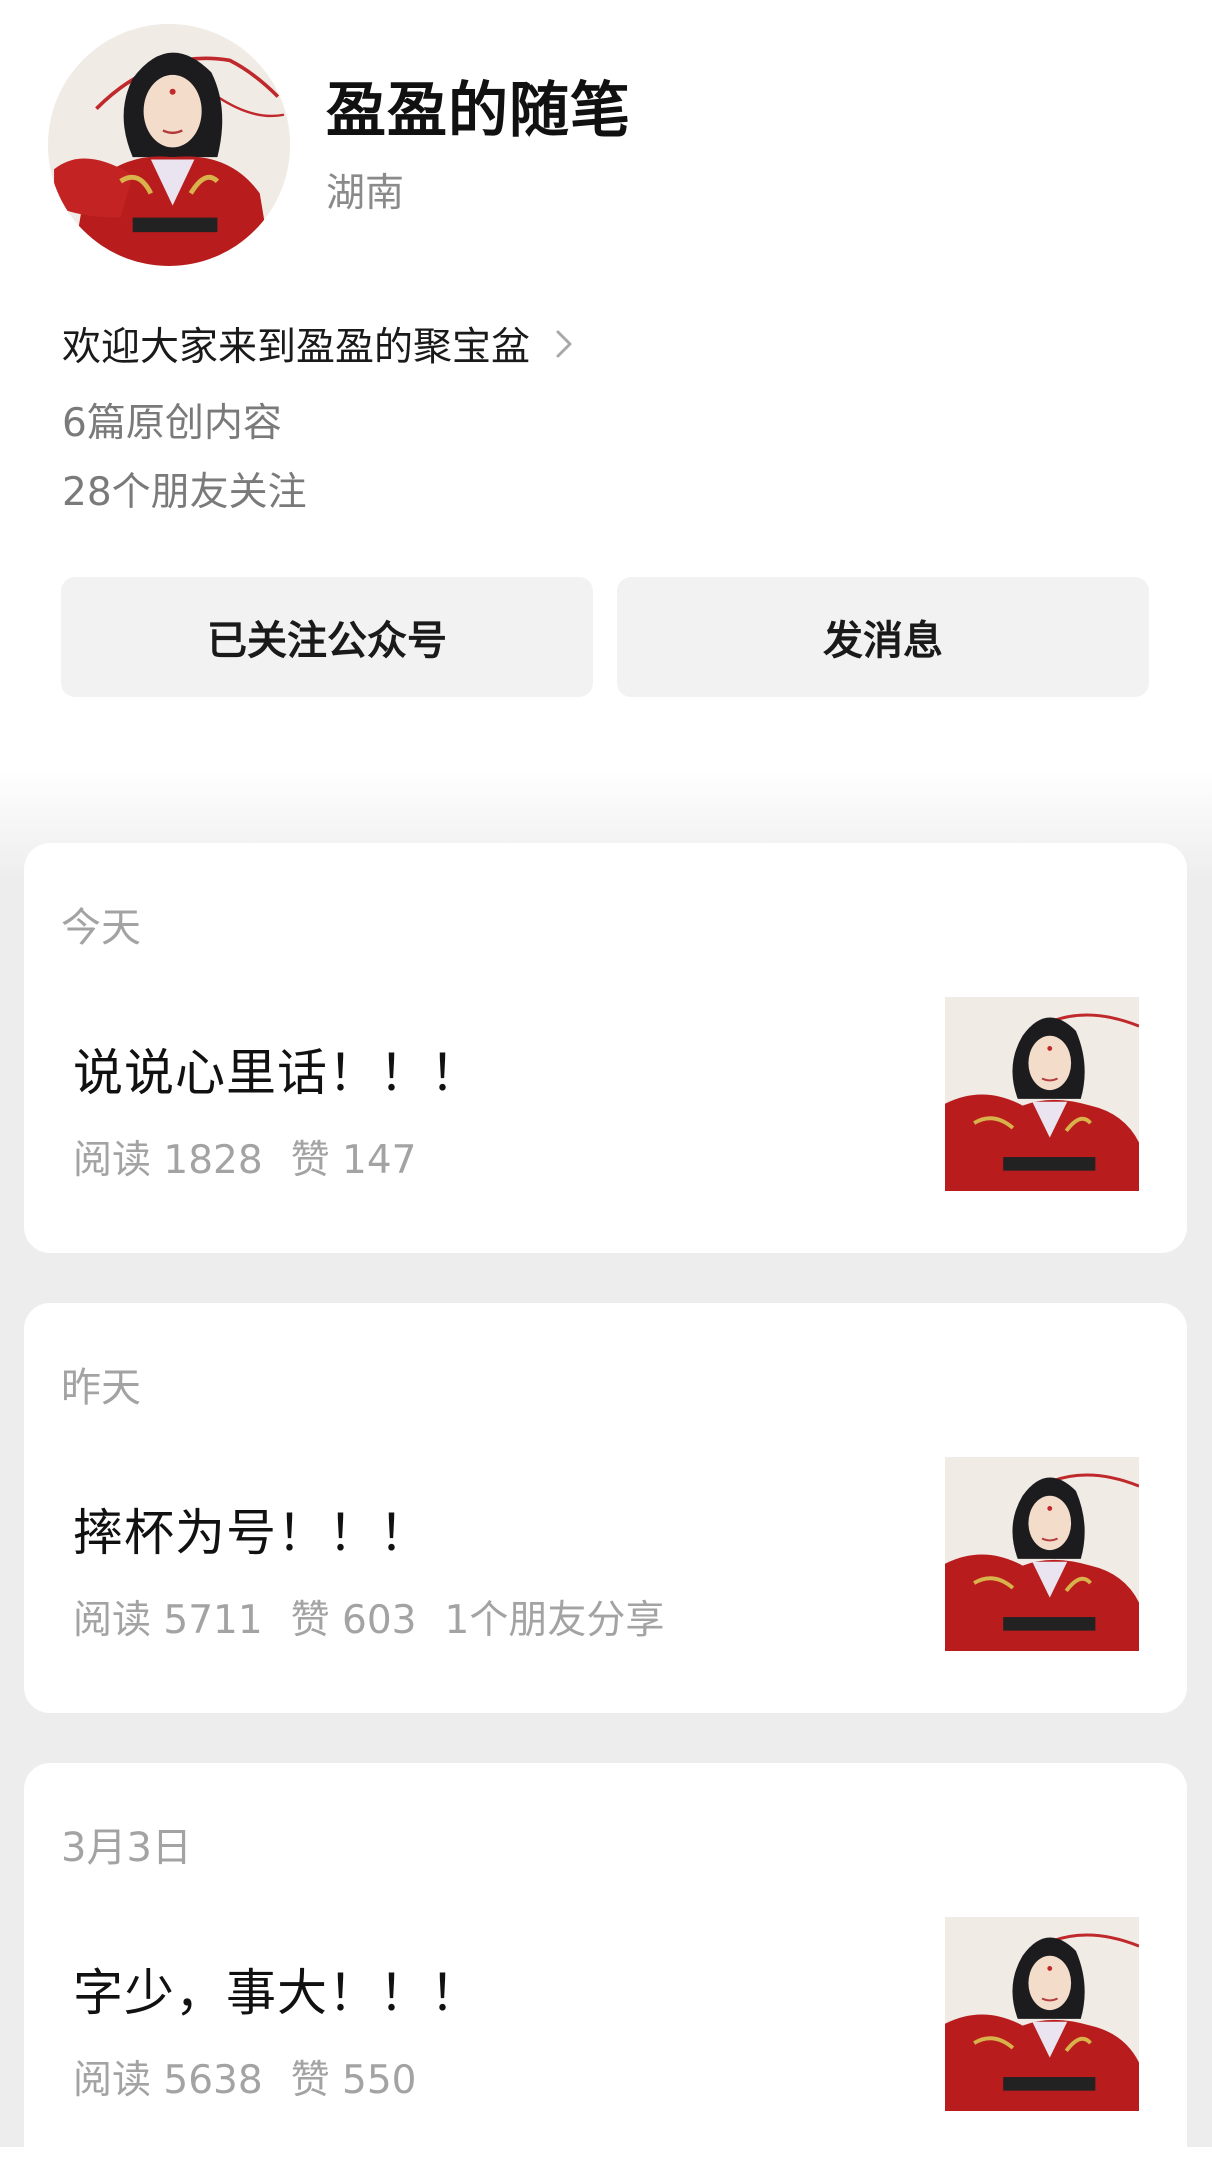 The width and height of the screenshot is (1212, 2183). I want to click on followed-account-button: 已关注公众号, so click(327, 637).